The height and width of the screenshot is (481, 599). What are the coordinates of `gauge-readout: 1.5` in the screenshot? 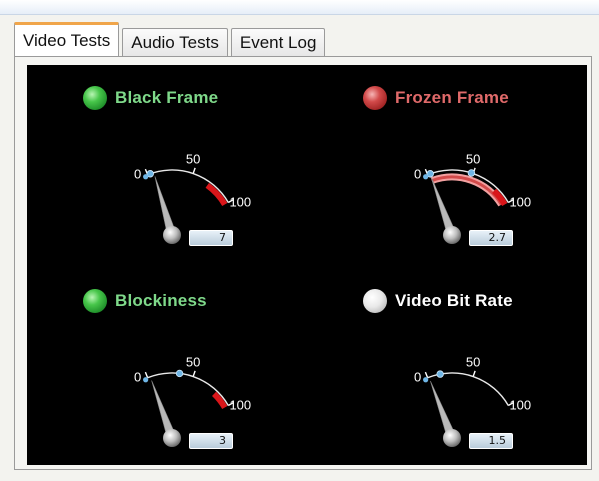 It's located at (491, 441).